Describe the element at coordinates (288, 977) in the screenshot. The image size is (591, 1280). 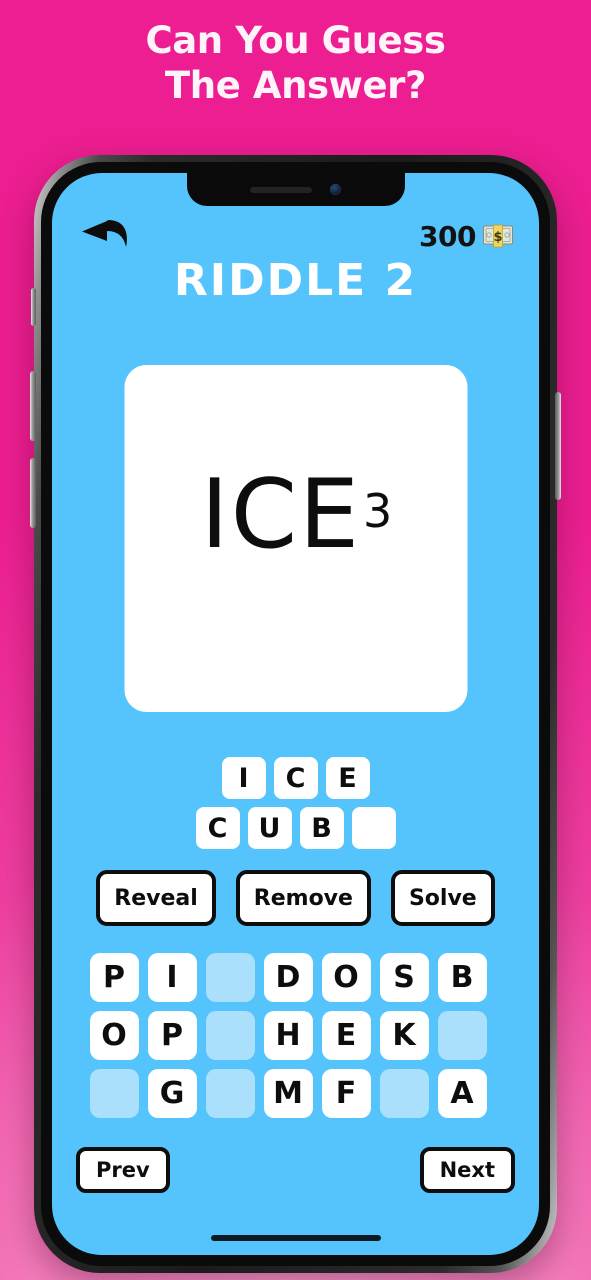
I see `letter-key: D` at that location.